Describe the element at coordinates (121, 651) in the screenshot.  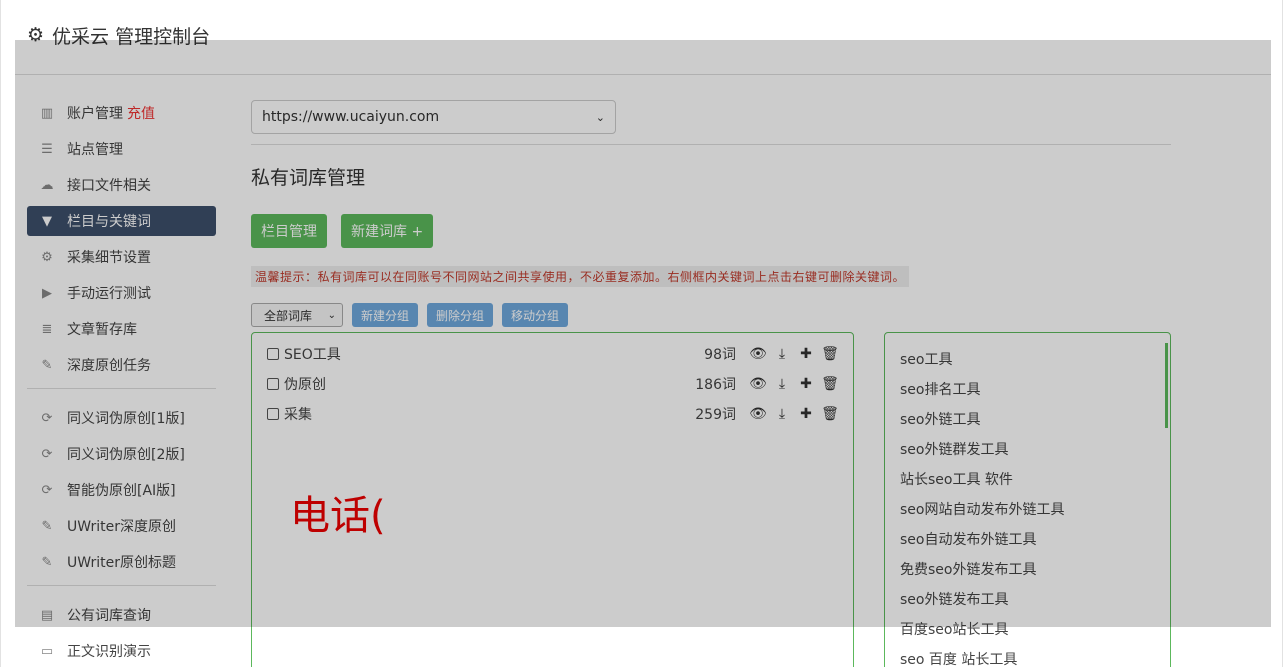
I see `sidebar-item-text-recognition: ▭ 正文识别演示` at that location.